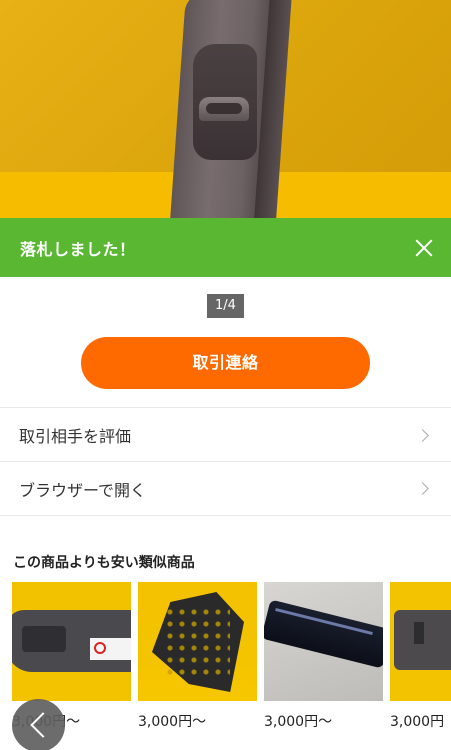 This screenshot has height=750, width=451. I want to click on product-card: 3,000円, so click(420, 656).